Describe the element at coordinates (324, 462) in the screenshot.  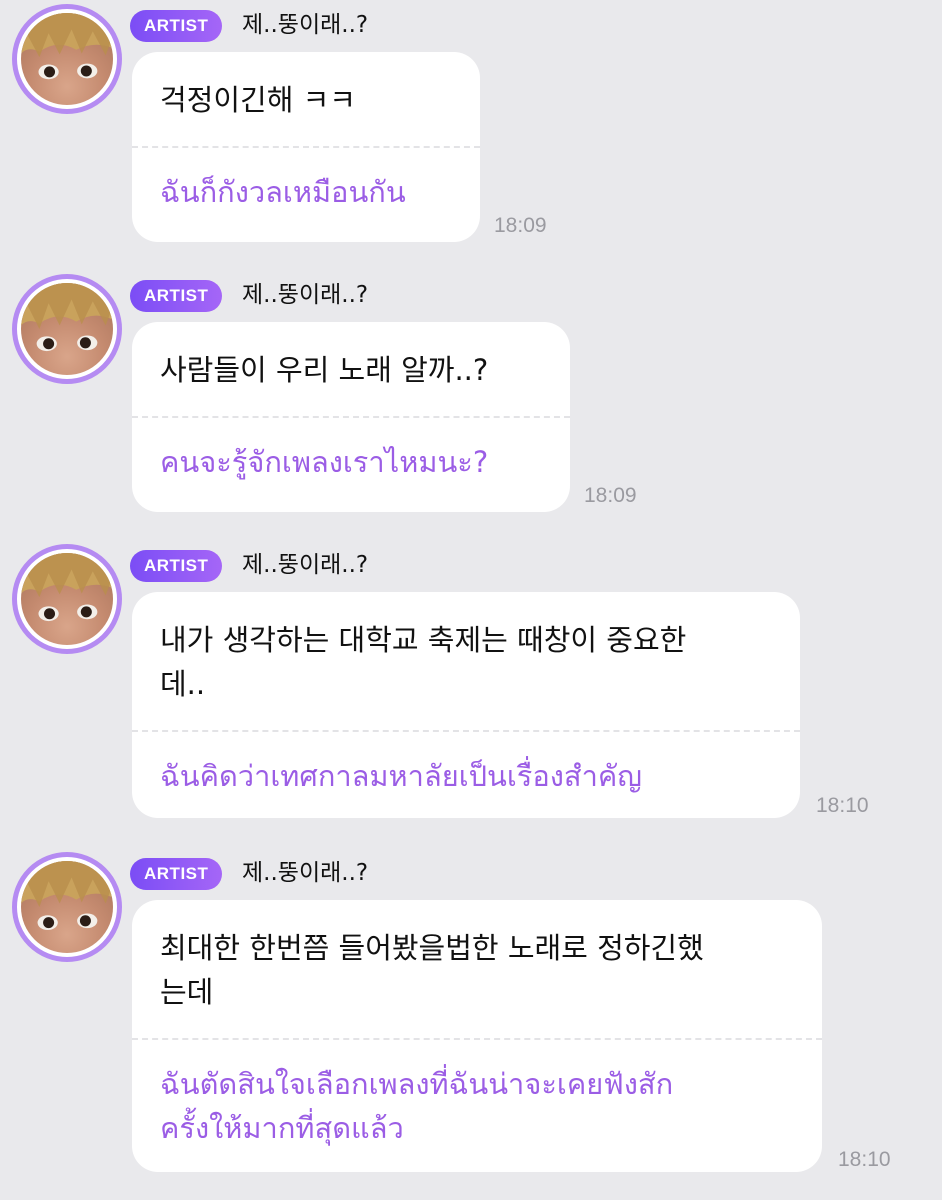
I see `translated-text: คนจะรู้จักเพลงเราไหมนะ?` at that location.